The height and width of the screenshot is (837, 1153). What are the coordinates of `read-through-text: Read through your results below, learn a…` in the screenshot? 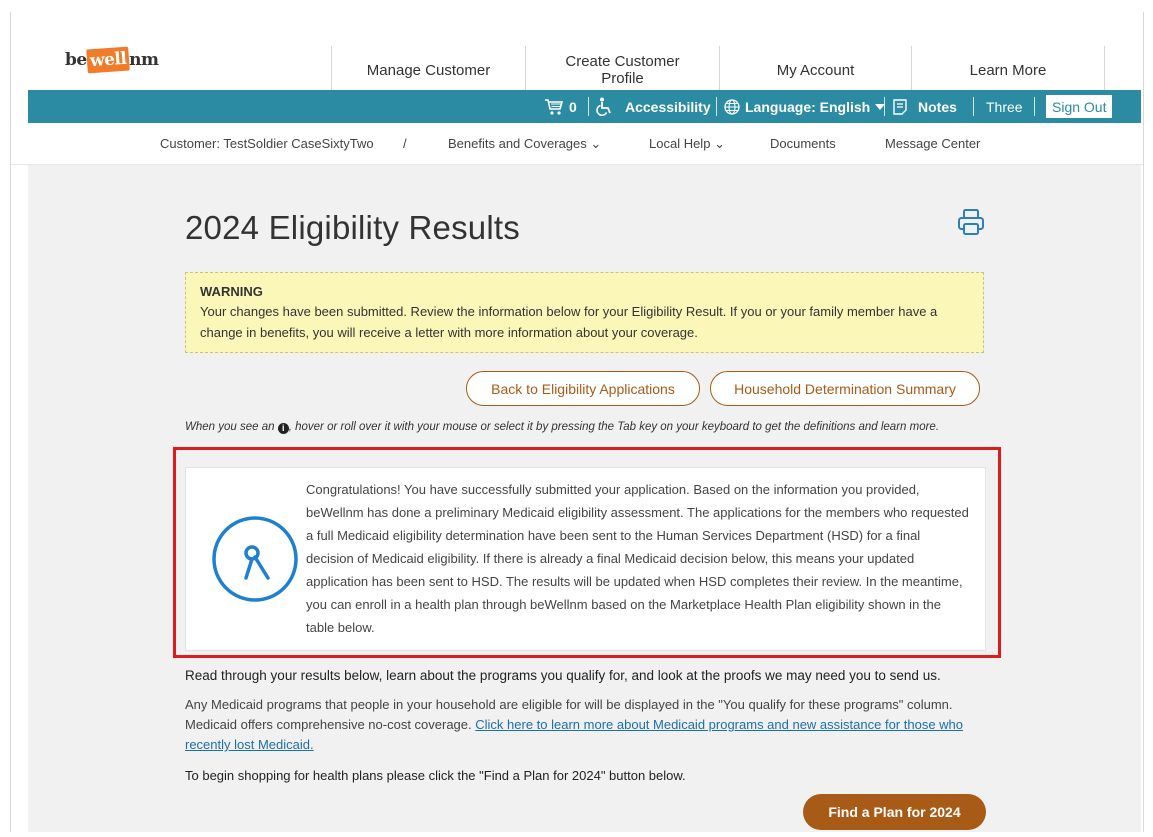 It's located at (563, 675).